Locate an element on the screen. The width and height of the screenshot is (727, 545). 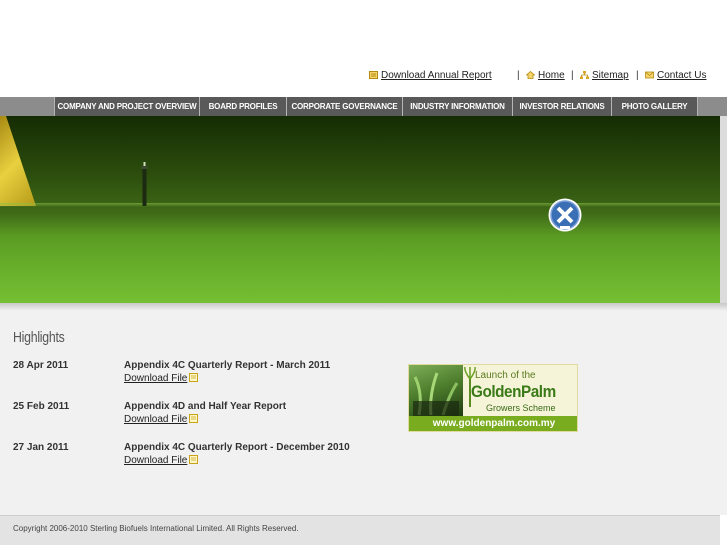
annual-report-label: Download Annual Report is located at coordinates (436, 75).